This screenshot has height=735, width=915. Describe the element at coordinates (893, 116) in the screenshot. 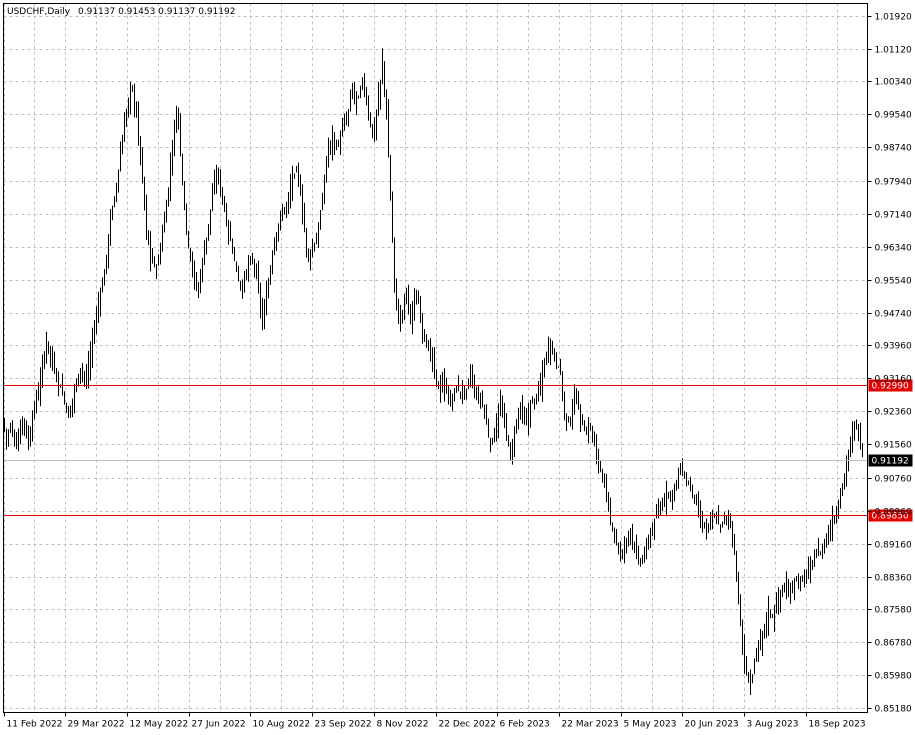

I see `y-tick-label: 0.99540` at that location.